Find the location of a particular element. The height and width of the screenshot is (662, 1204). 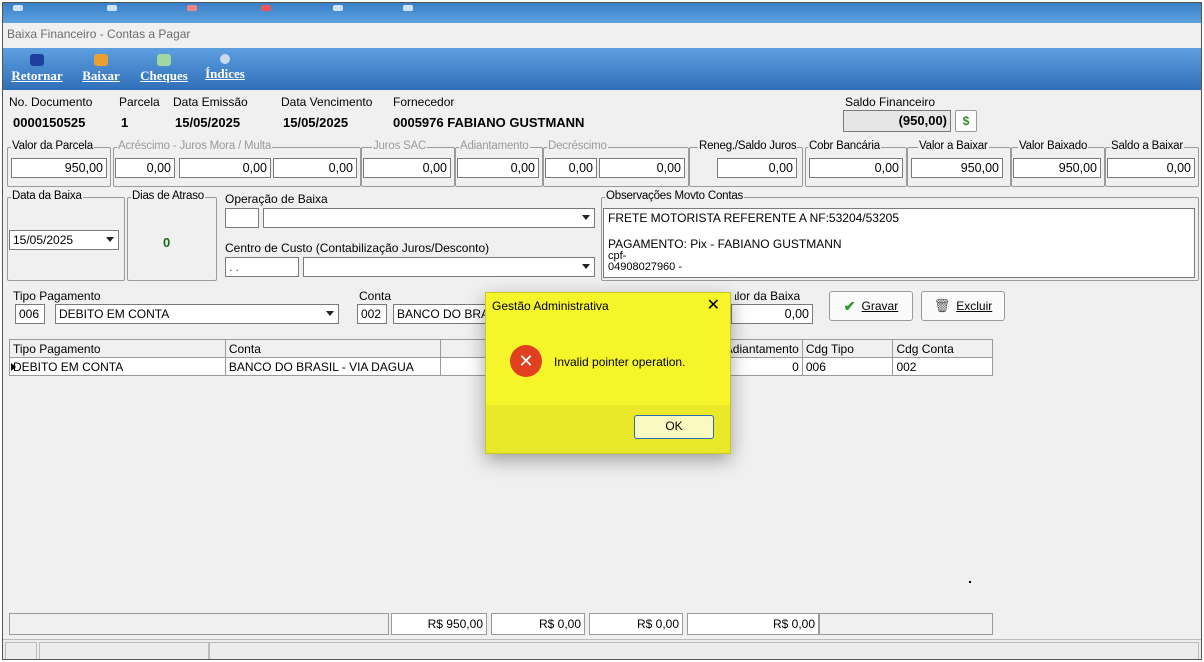

saldo-label: Saldo Financeiro is located at coordinates (890, 102).